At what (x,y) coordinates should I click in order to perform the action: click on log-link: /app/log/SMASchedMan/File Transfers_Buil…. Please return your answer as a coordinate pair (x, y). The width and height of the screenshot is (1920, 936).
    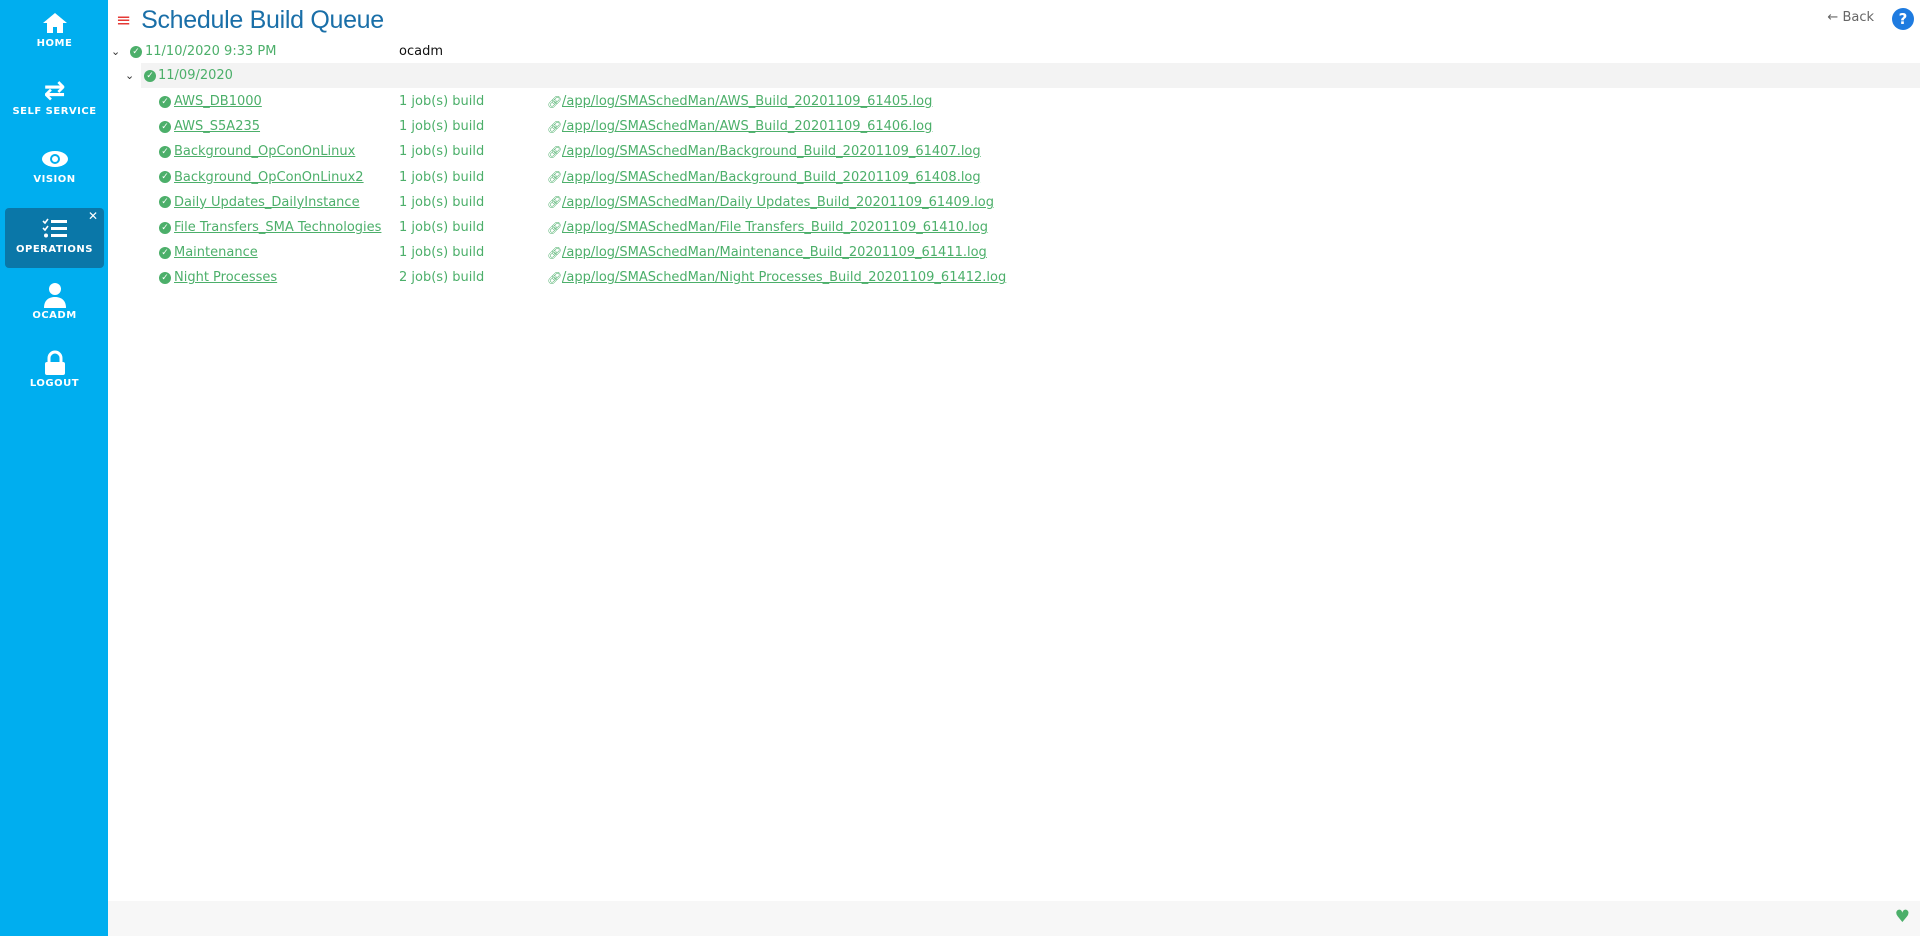
    Looking at the image, I should click on (775, 227).